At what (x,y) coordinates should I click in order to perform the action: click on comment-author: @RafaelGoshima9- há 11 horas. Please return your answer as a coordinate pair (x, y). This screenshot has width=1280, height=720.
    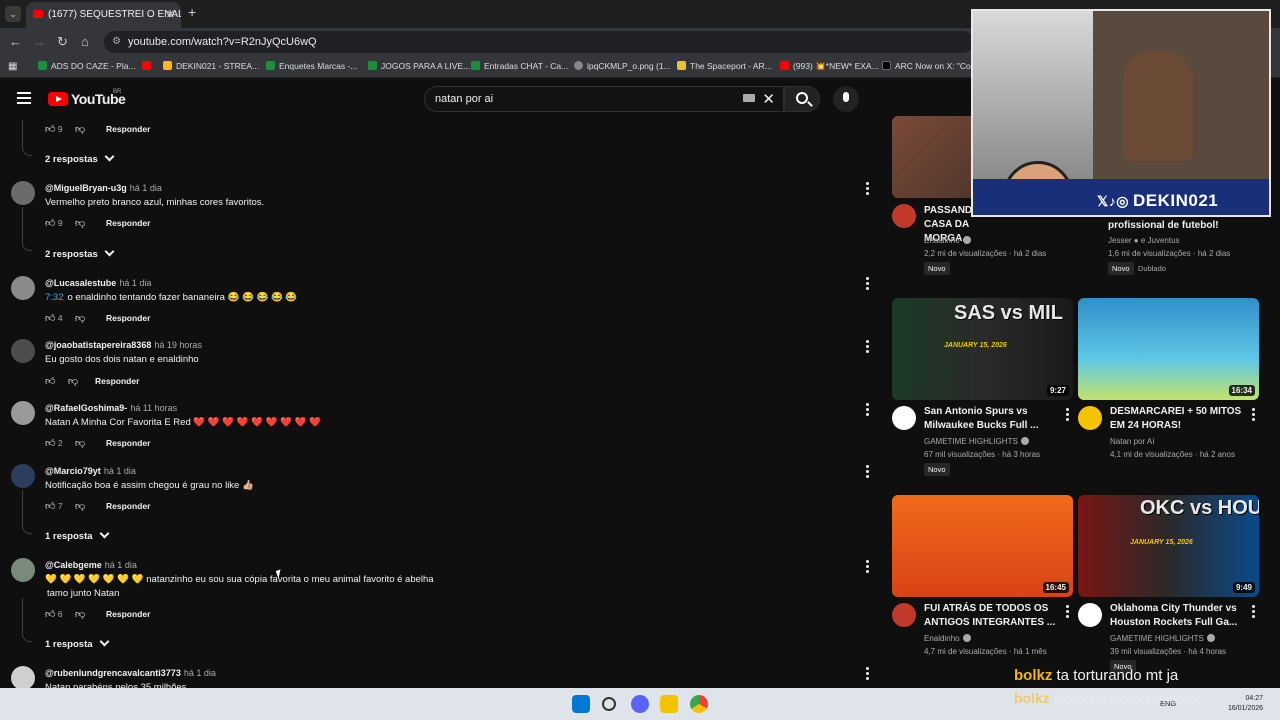
    Looking at the image, I should click on (111, 408).